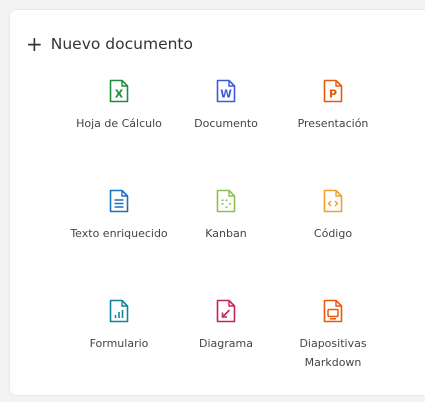 The height and width of the screenshot is (402, 425). Describe the element at coordinates (119, 123) in the screenshot. I see `tile-label: Hoja de Cálculo` at that location.